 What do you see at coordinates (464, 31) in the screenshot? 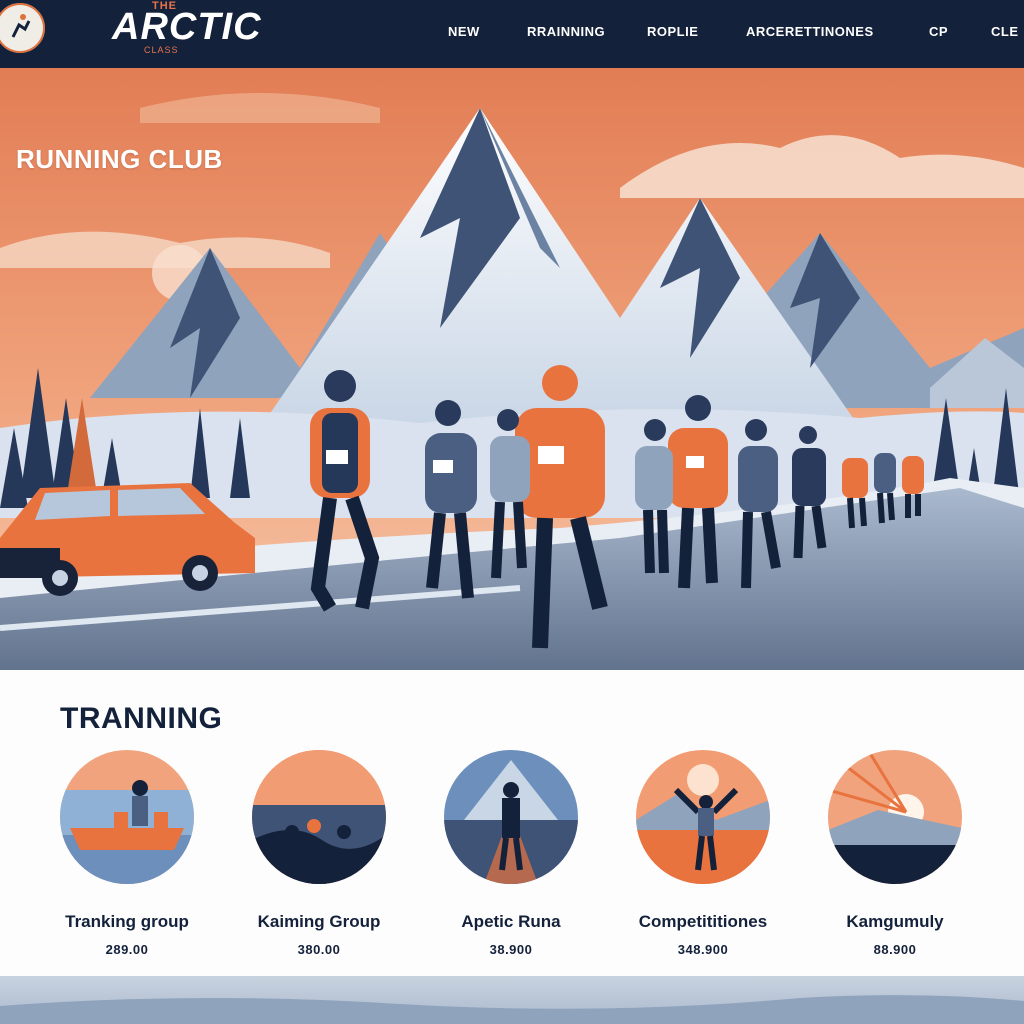
I see `nav-link-new: NEW` at bounding box center [464, 31].